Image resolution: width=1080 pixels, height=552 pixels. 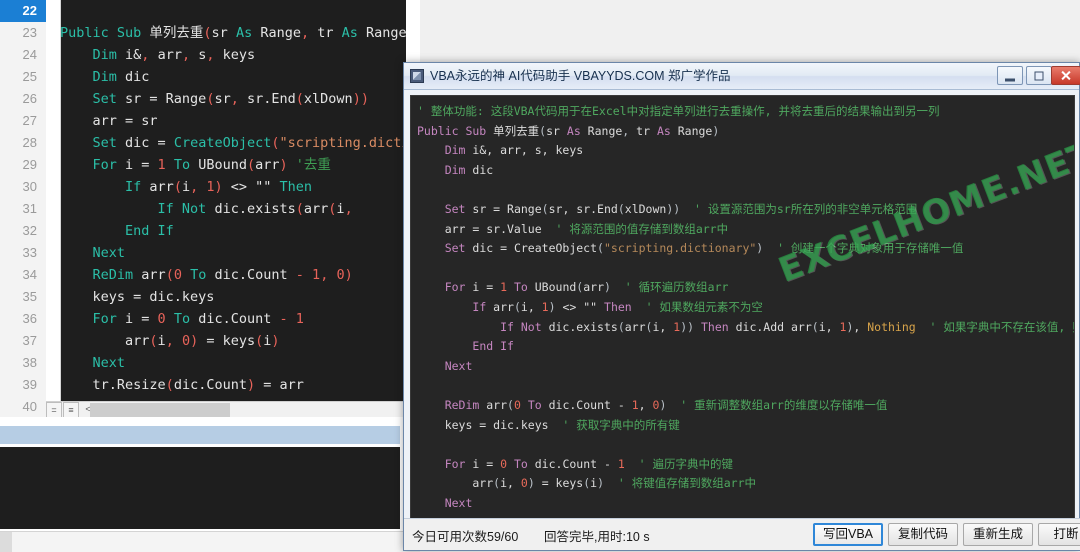 I want to click on dialog-titlebar: VBA永远的神 AI代码助手 VBAYYDS.COM 郑广学作品, so click(x=742, y=76).